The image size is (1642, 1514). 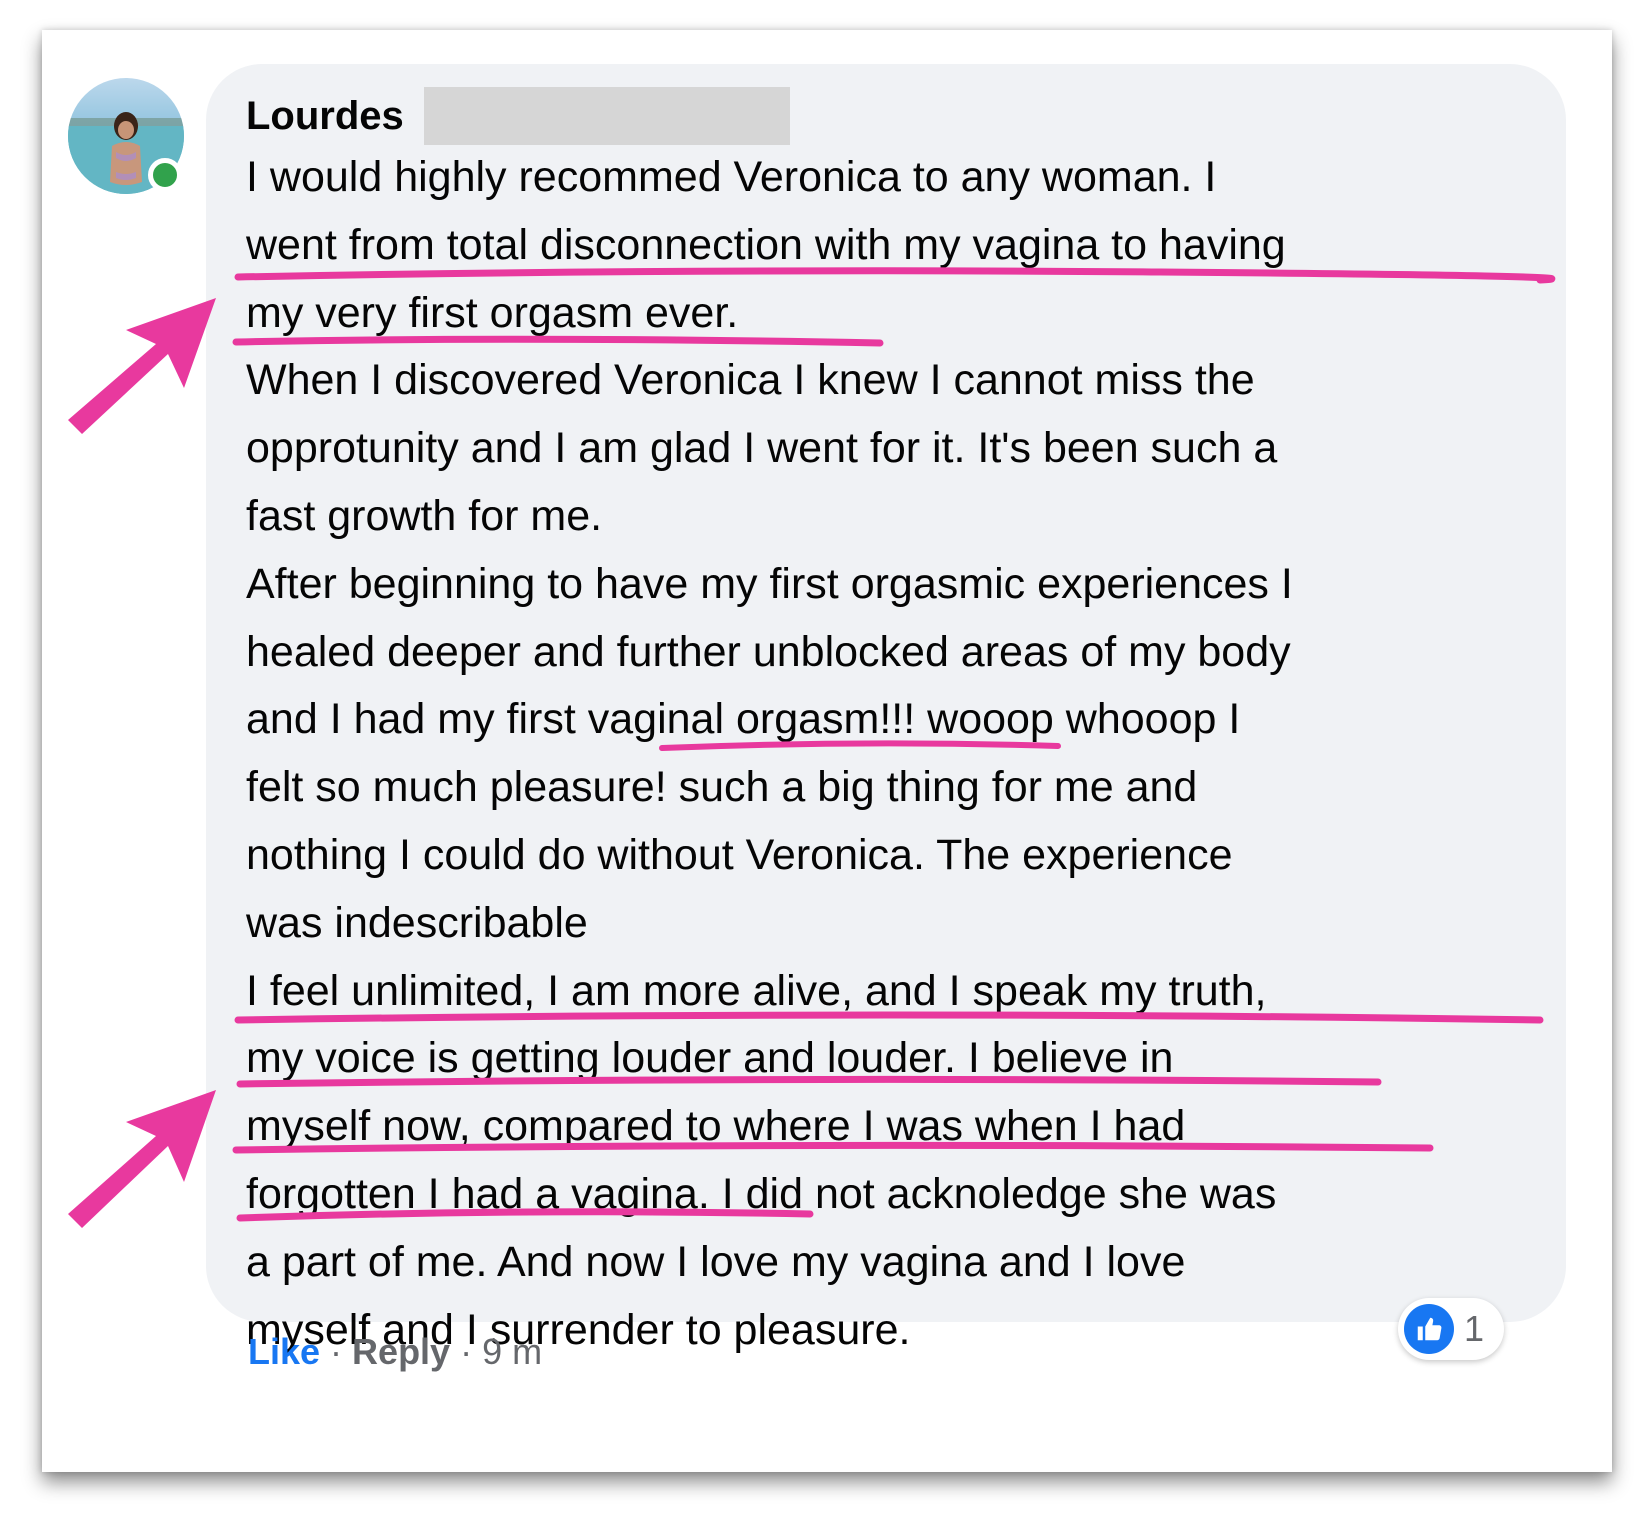 What do you see at coordinates (417, 922) in the screenshot?
I see `comment-line: was indescribable` at bounding box center [417, 922].